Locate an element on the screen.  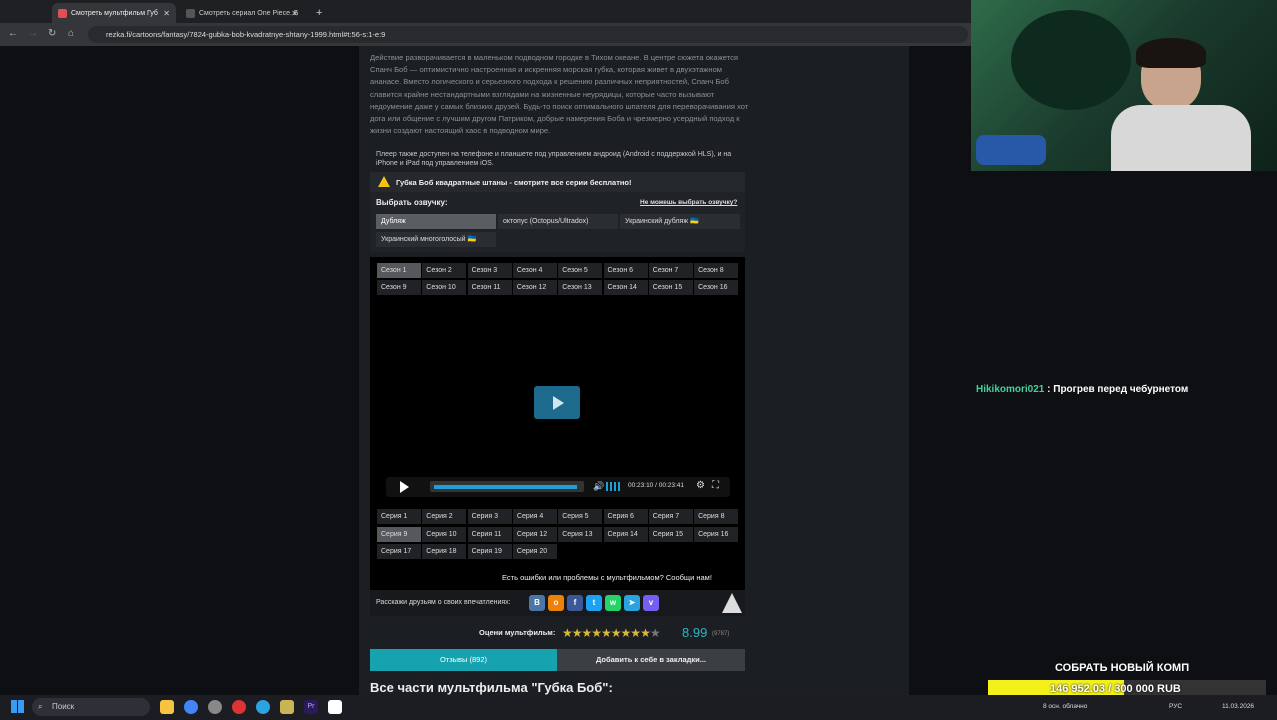
season-button: Сезон 12 is located at coordinates (534, 287).